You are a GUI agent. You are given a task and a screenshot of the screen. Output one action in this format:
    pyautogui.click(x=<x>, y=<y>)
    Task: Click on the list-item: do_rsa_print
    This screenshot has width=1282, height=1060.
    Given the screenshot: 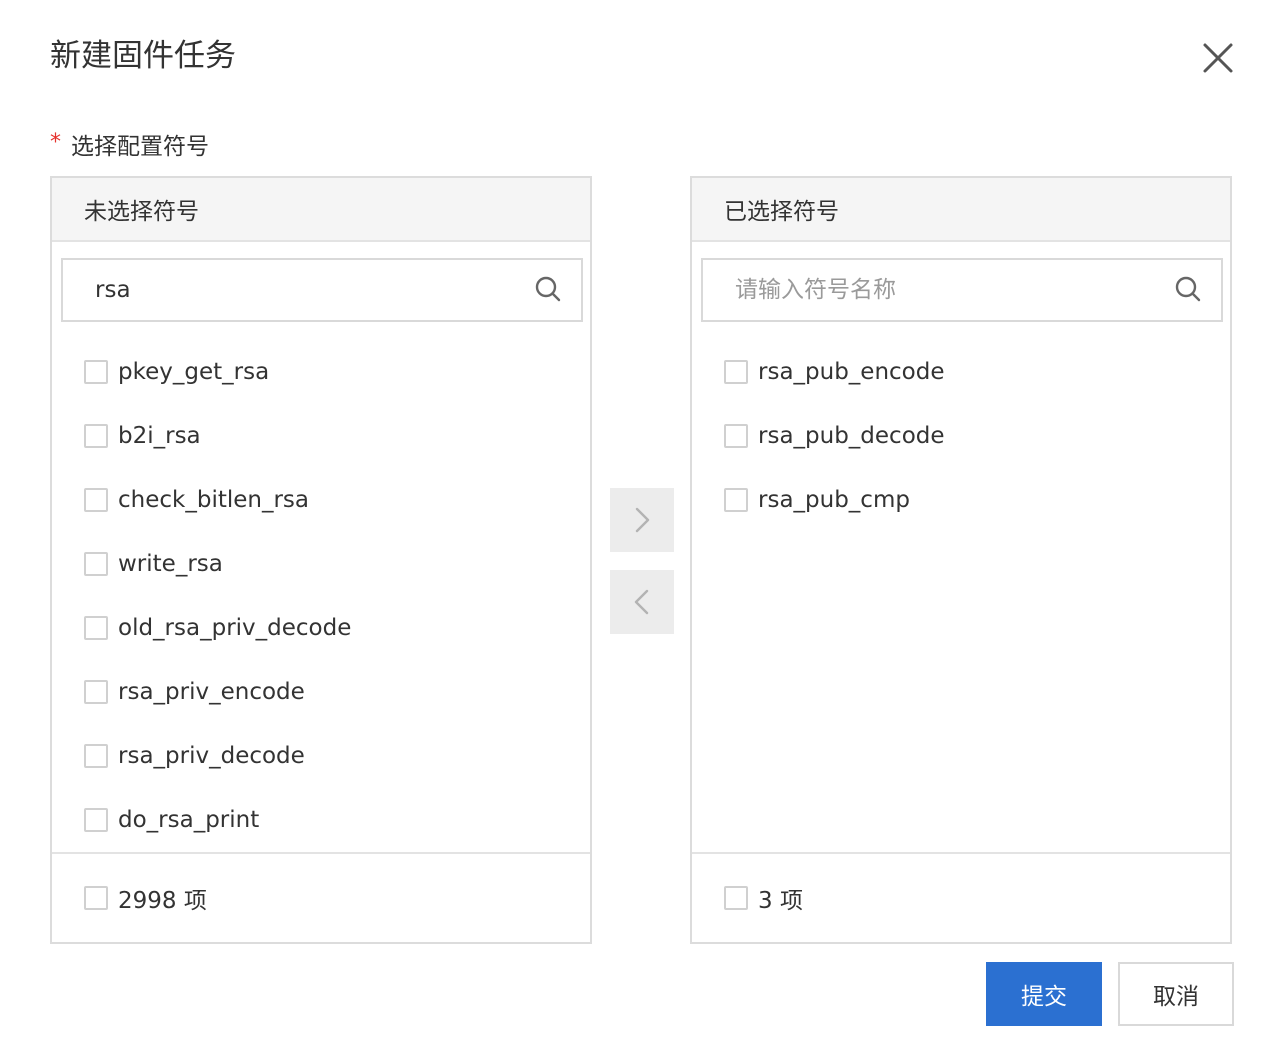 What is the action you would take?
    pyautogui.click(x=321, y=820)
    